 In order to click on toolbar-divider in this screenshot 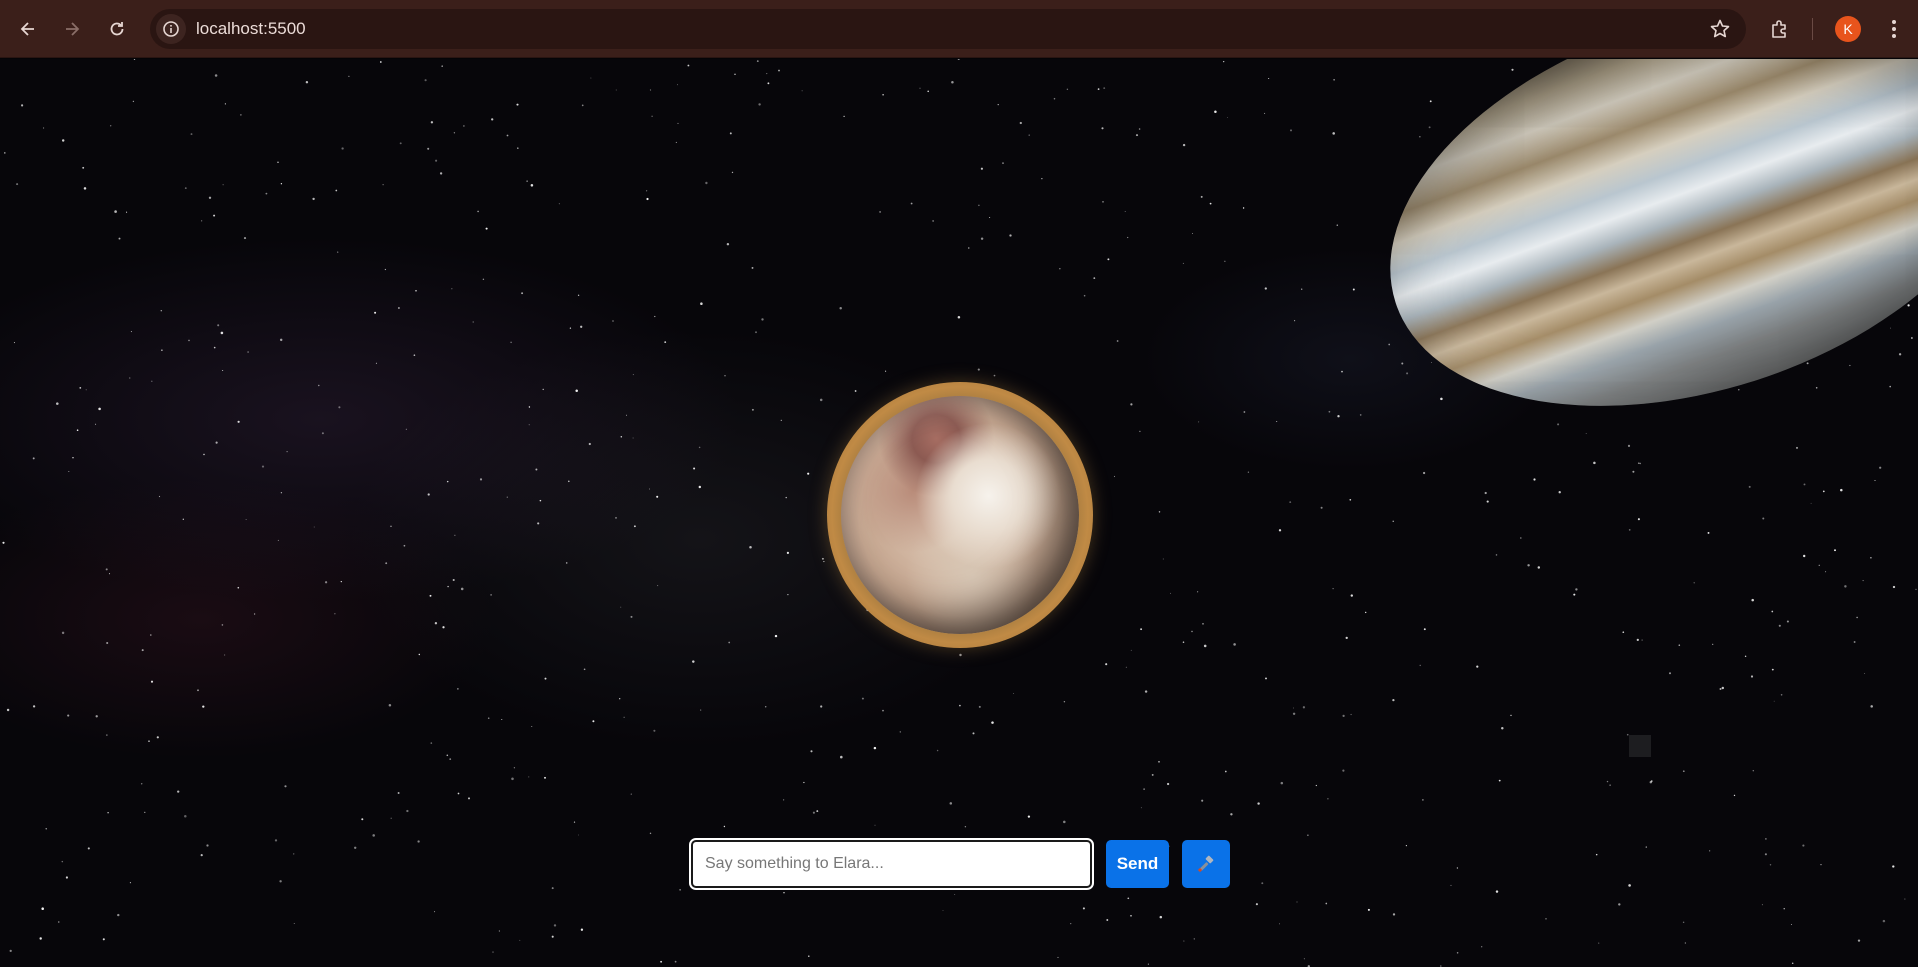, I will do `click(1812, 29)`.